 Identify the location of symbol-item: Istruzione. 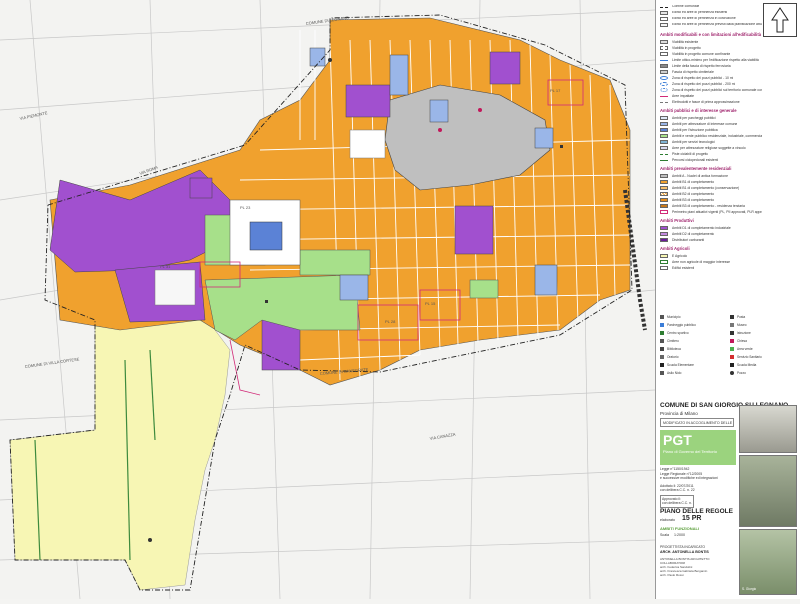
(765, 332).